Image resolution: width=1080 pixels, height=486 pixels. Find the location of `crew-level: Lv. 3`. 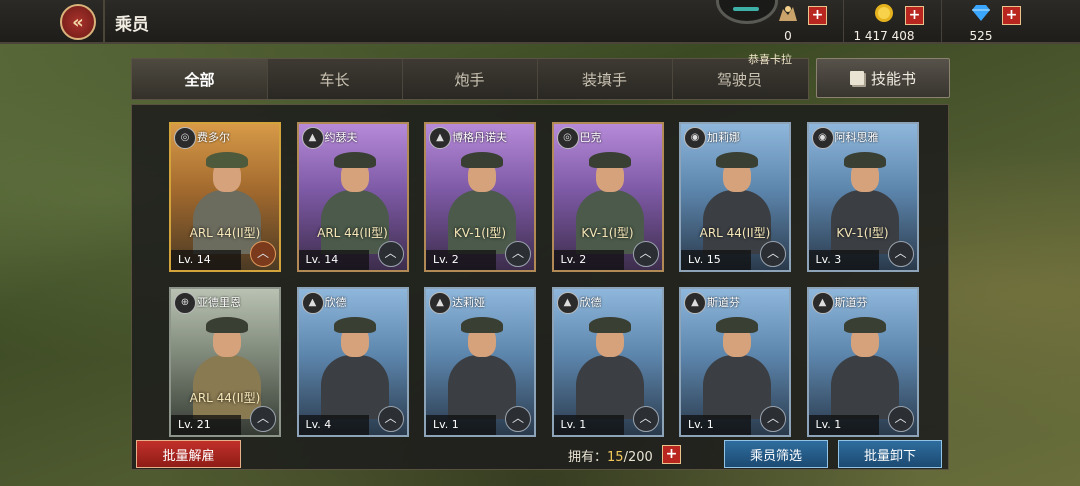

crew-level: Lv. 3 is located at coordinates (843, 260).